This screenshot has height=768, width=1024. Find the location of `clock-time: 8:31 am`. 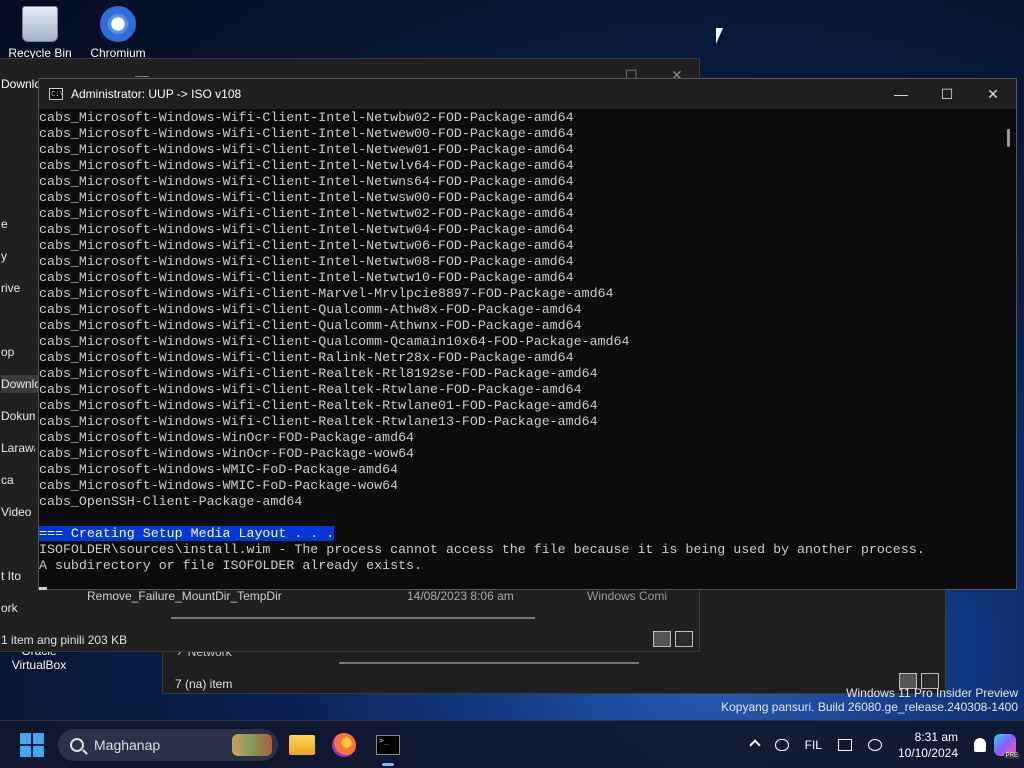

clock-time: 8:31 am is located at coordinates (936, 737).